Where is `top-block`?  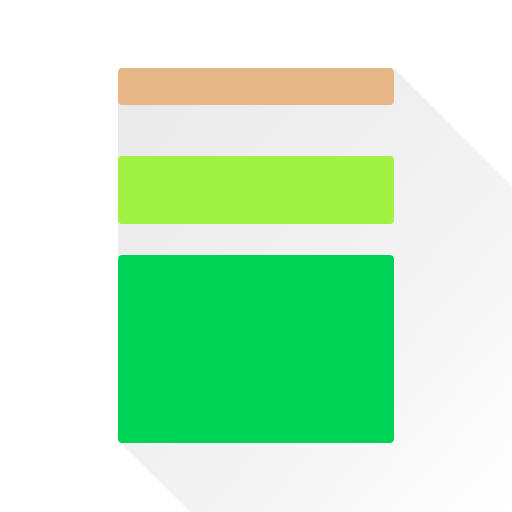
top-block is located at coordinates (256, 86).